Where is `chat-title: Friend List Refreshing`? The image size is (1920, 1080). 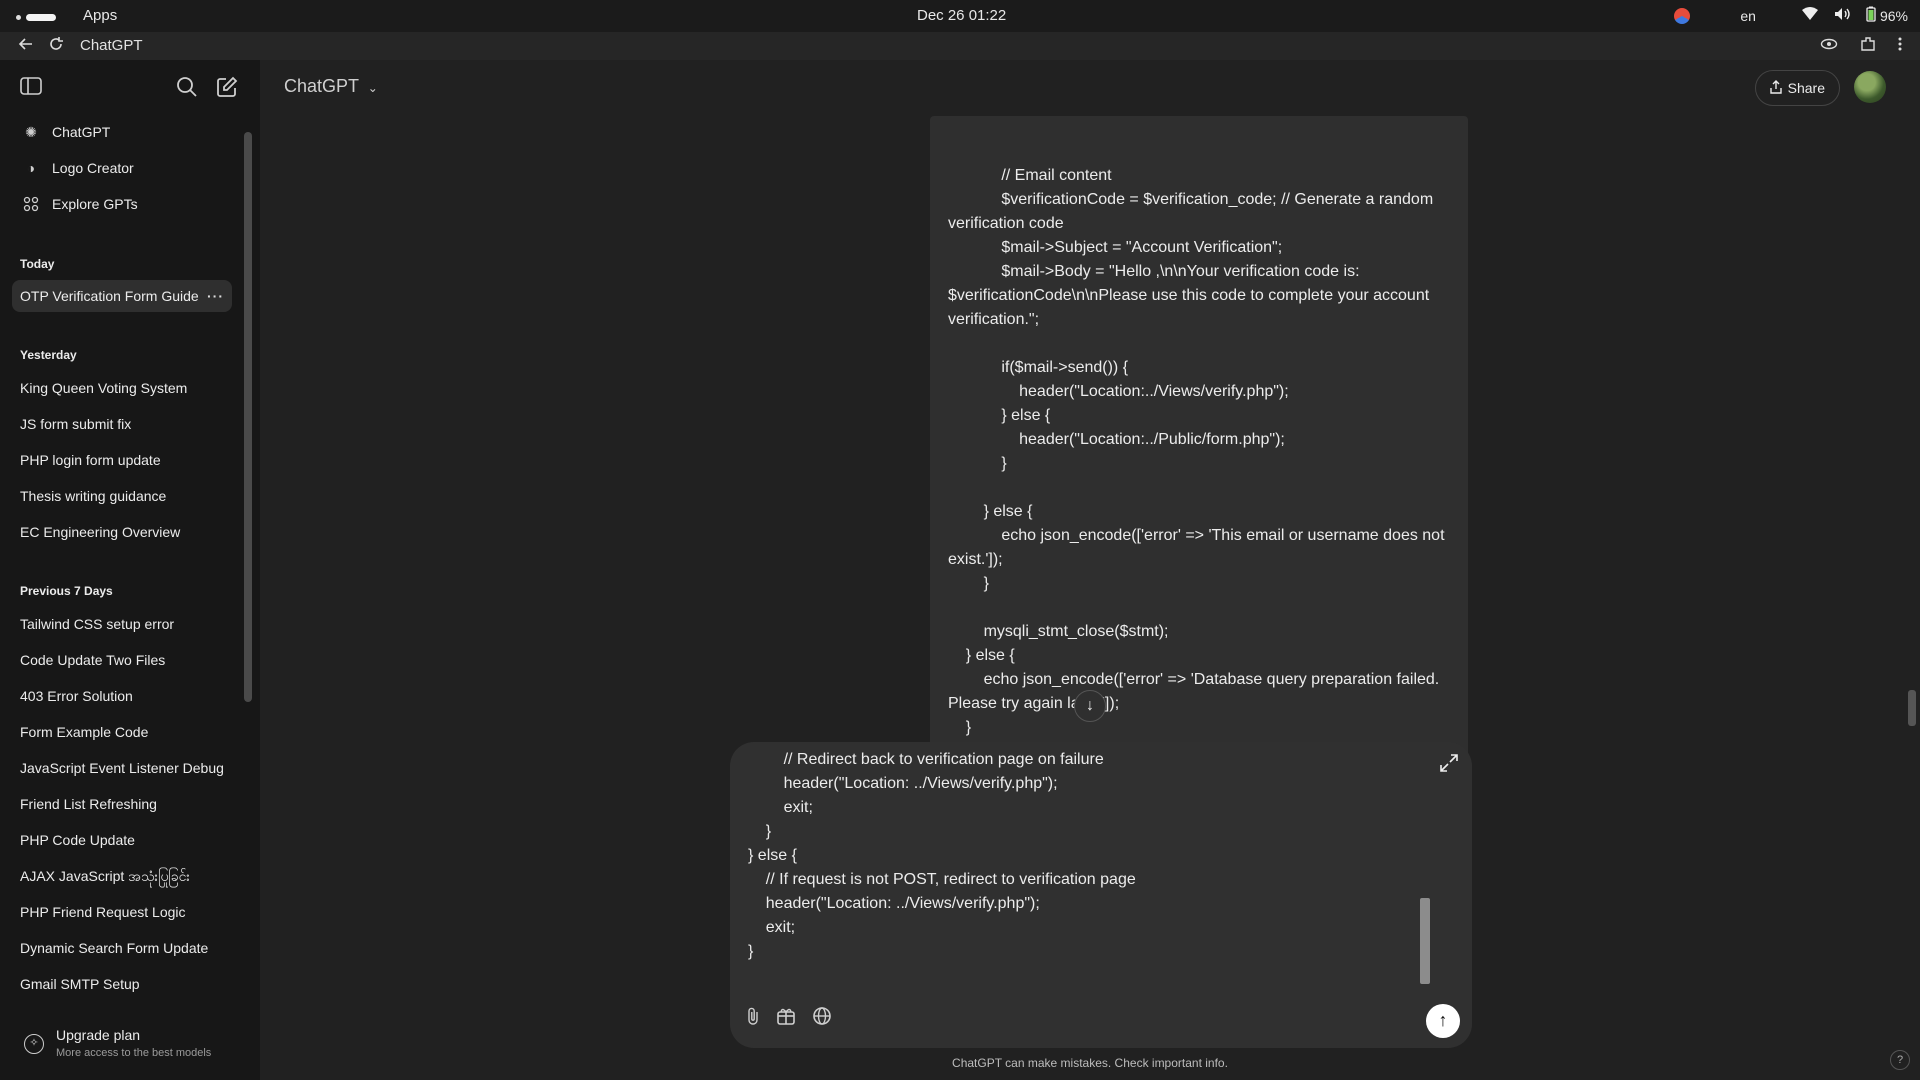
chat-title: Friend List Refreshing is located at coordinates (88, 804).